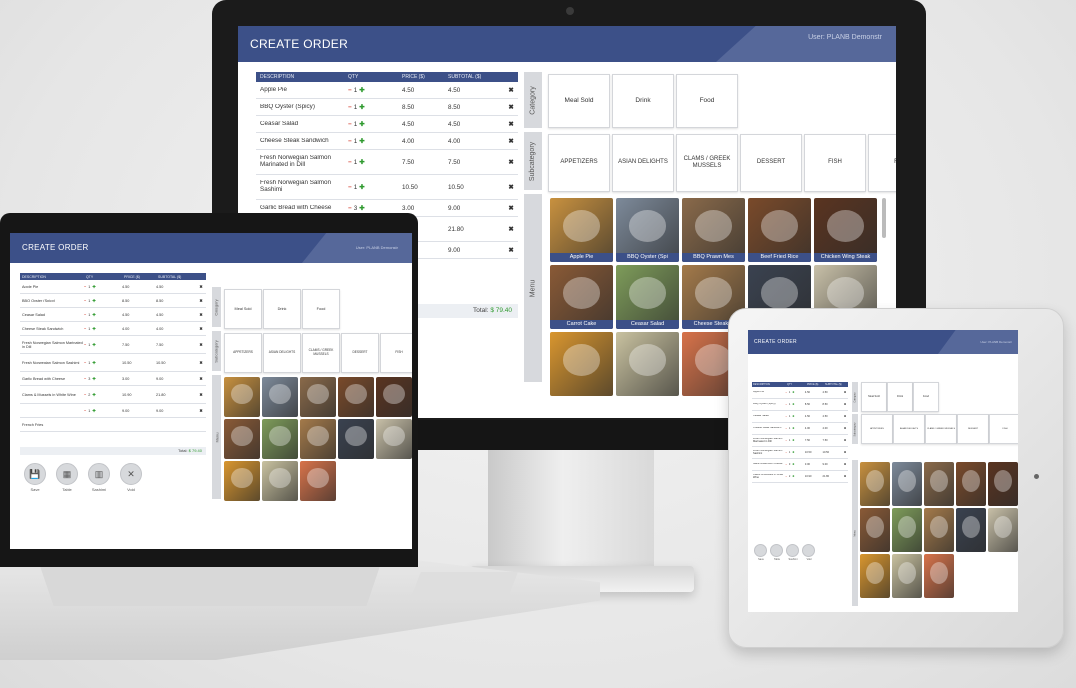  Describe the element at coordinates (776, 550) in the screenshot. I see `table-button` at that location.